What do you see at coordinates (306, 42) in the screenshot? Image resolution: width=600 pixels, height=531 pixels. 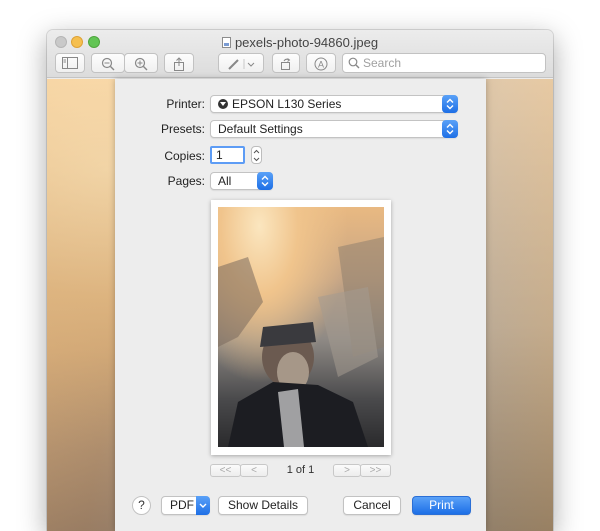 I see `window-title-text: pexels-photo-94860.jpeg` at bounding box center [306, 42].